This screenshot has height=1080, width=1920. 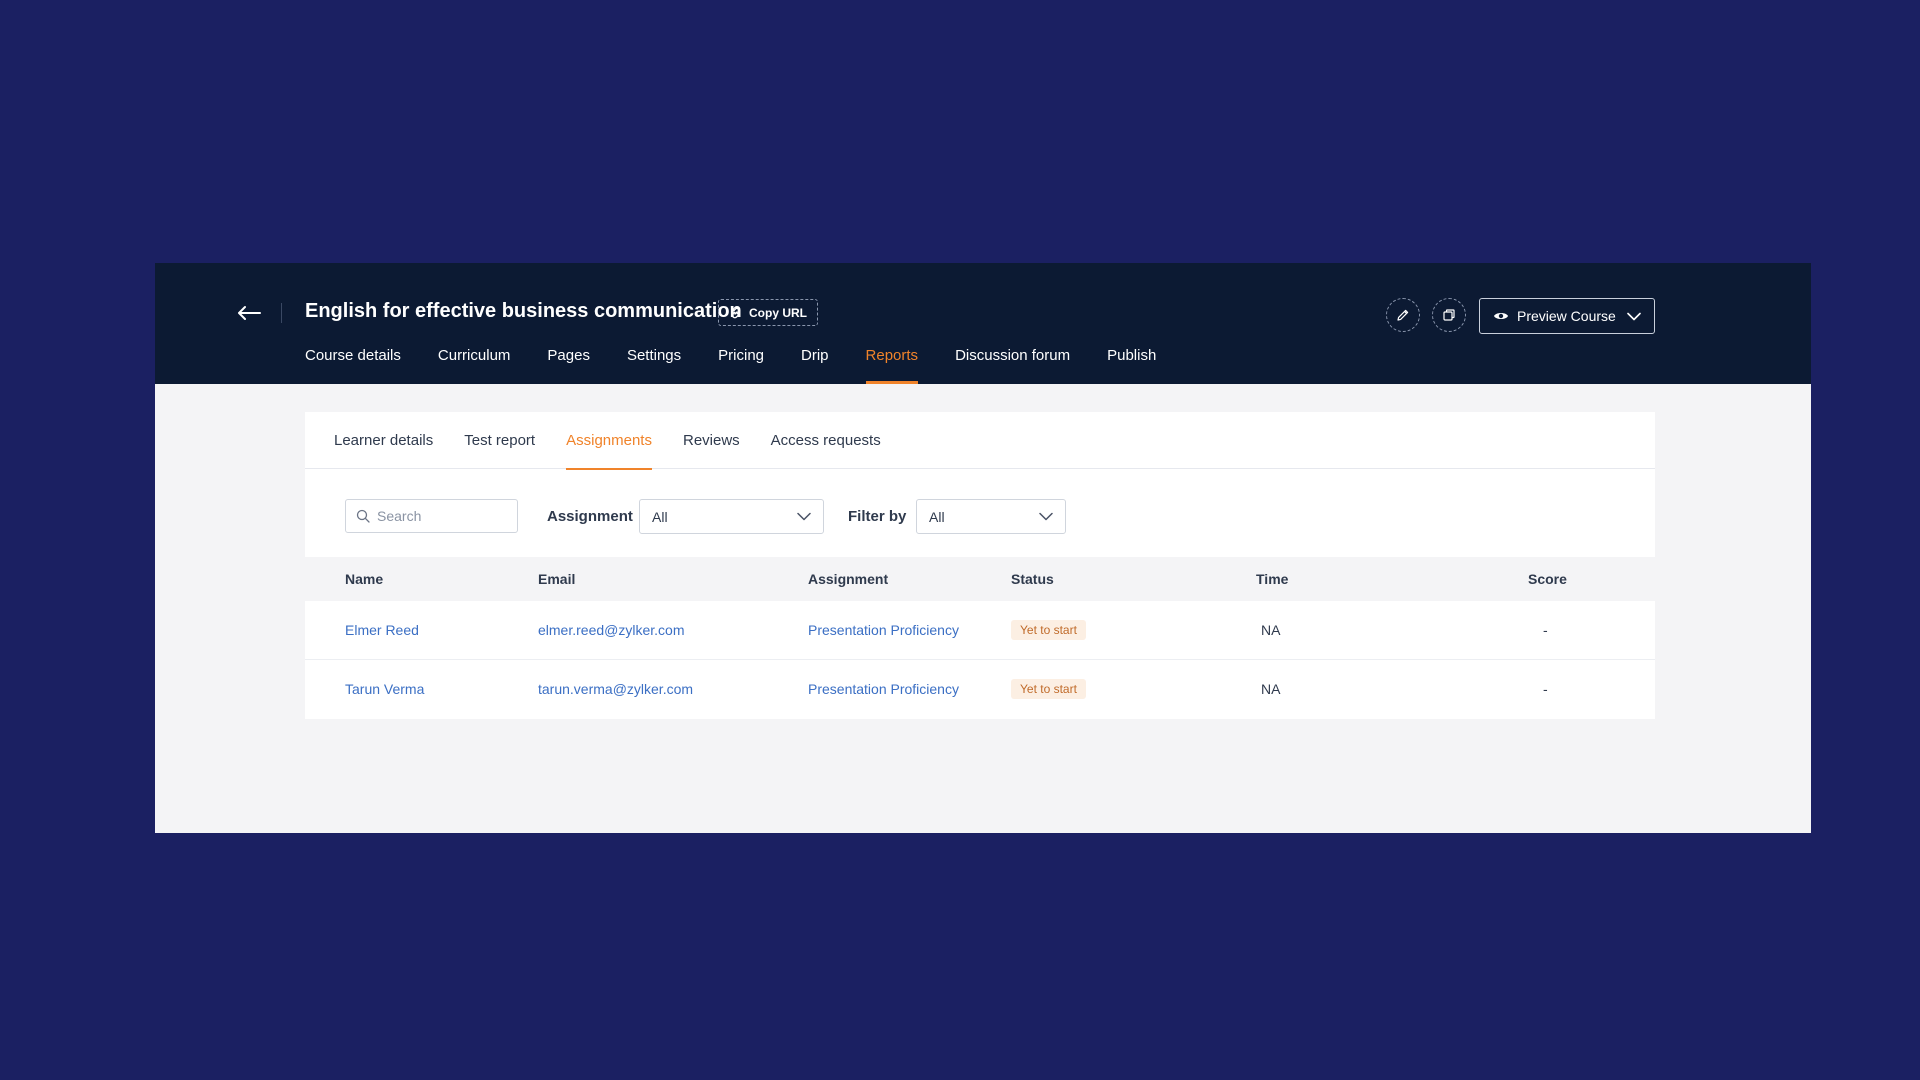 I want to click on back-button, so click(x=249, y=313).